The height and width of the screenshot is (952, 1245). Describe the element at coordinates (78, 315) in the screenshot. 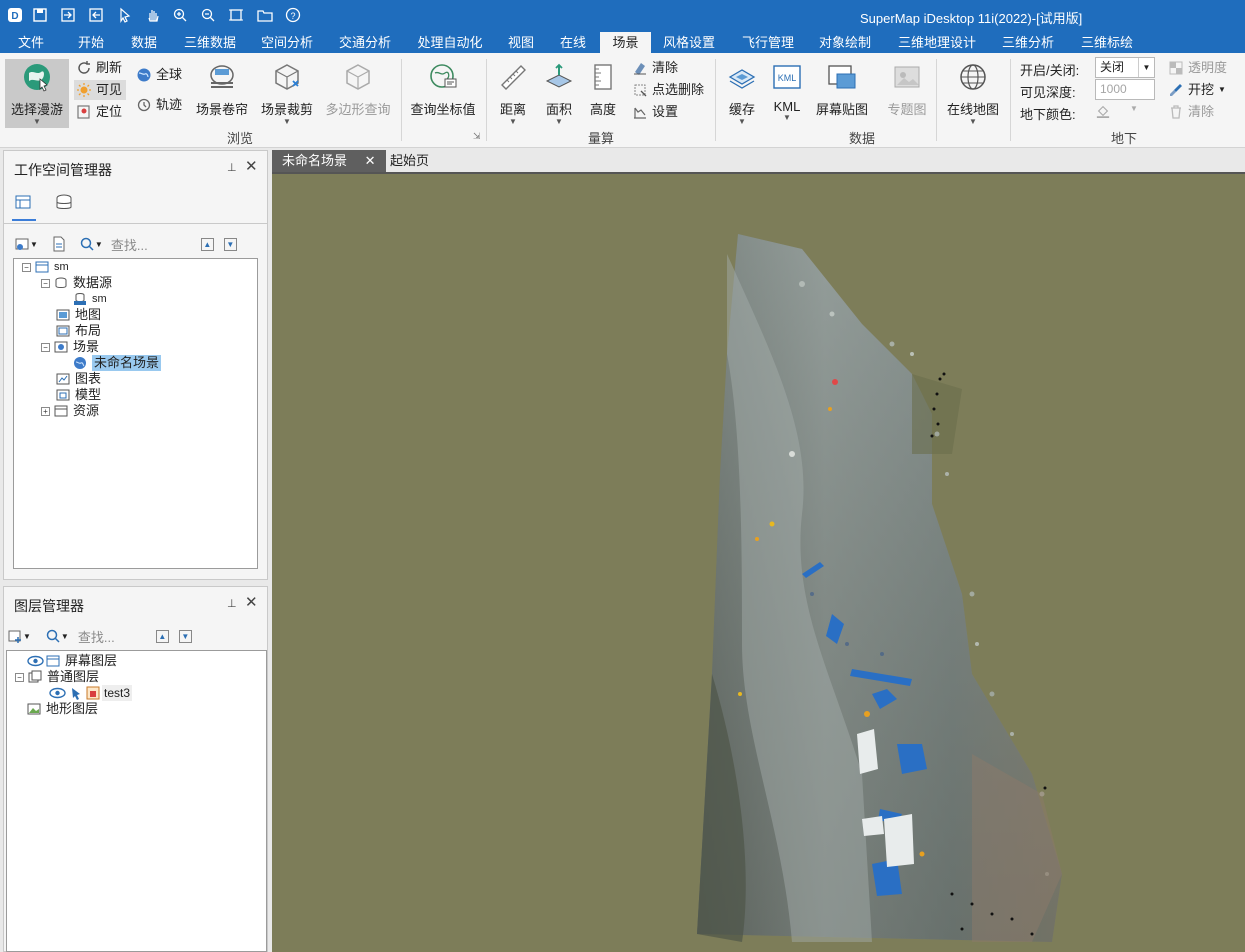

I see `tree-node-maps: 地图` at that location.